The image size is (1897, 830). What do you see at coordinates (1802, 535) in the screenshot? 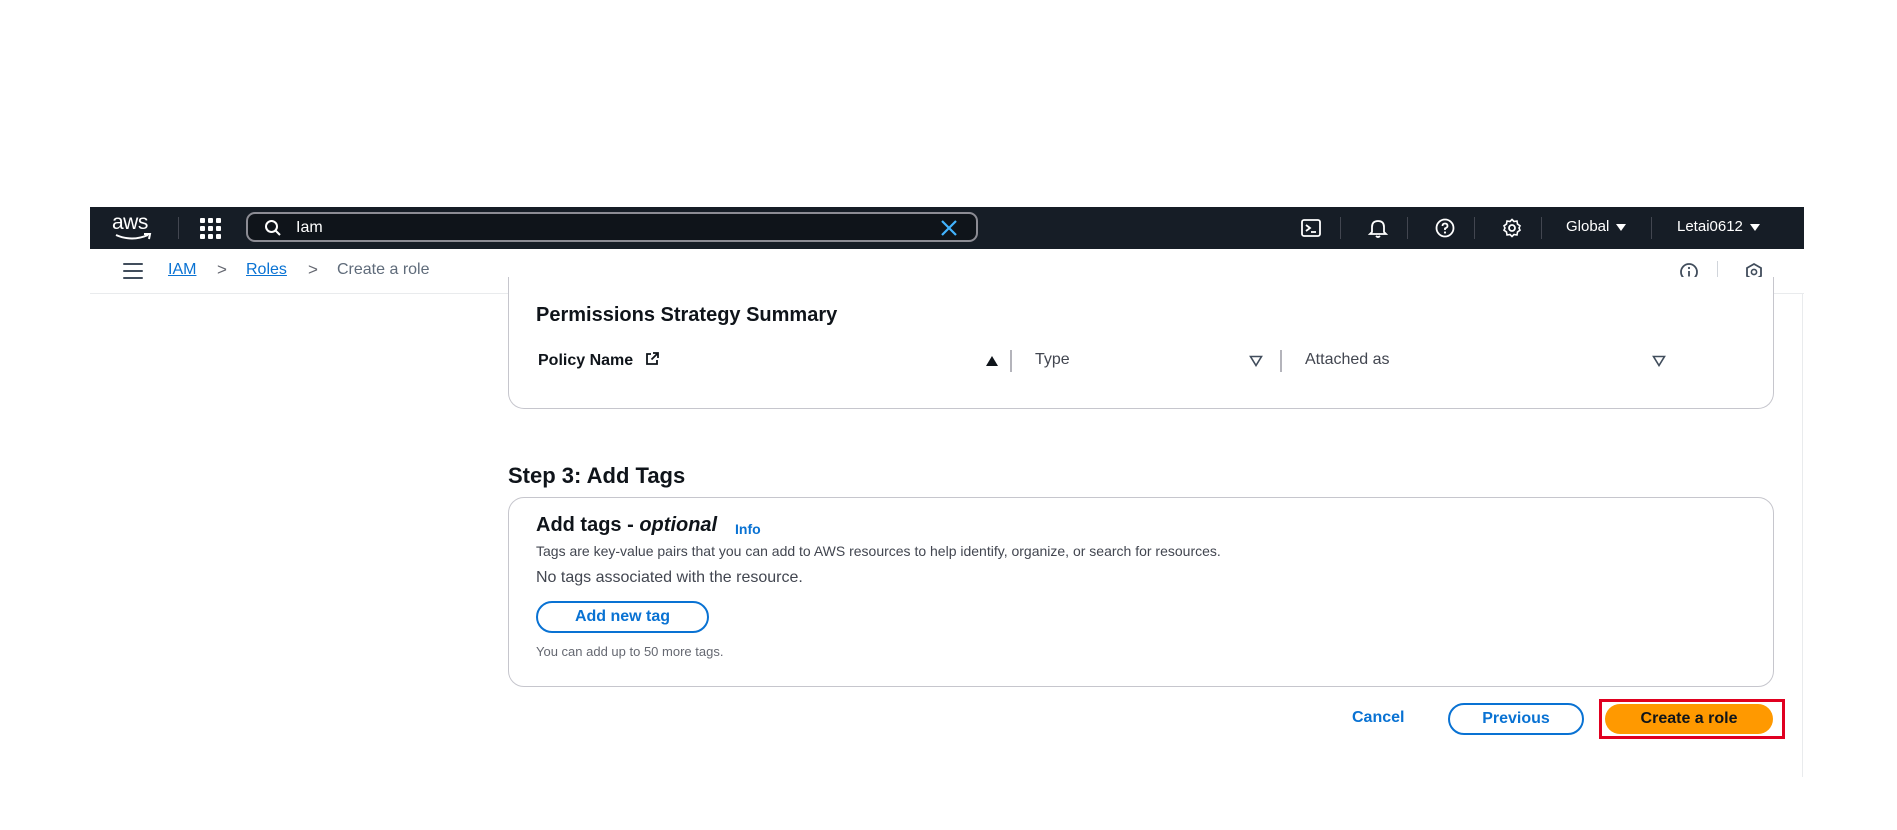
I see `content-right-border` at bounding box center [1802, 535].